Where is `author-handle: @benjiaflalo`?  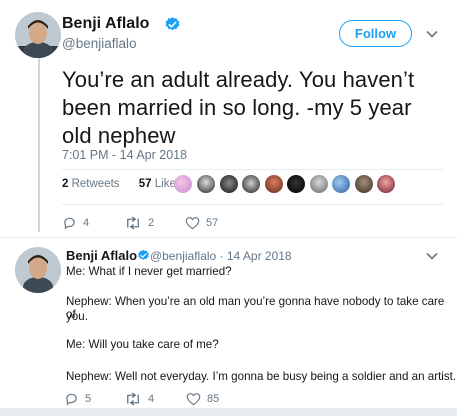
author-handle: @benjiaflalo is located at coordinates (99, 43).